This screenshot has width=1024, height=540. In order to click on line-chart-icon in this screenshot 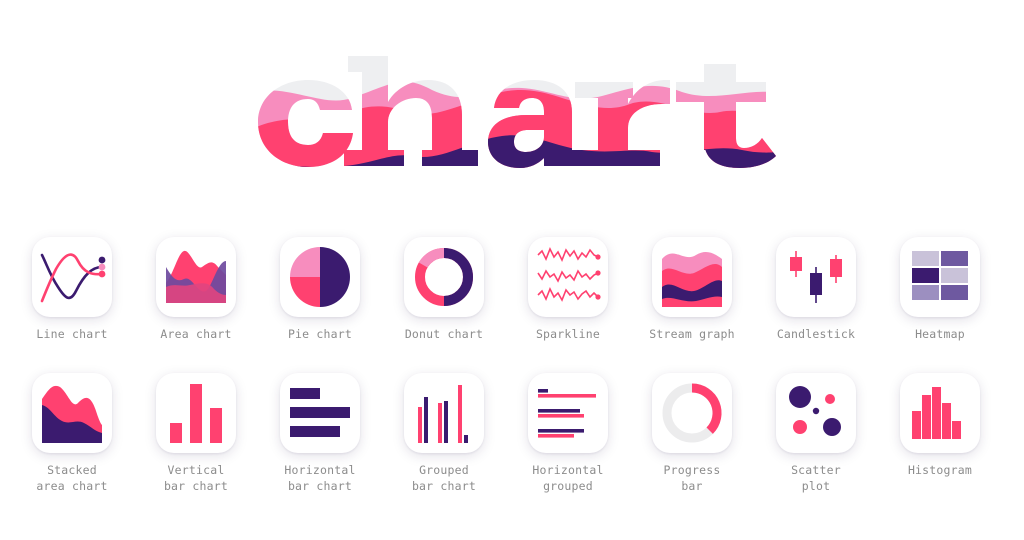, I will do `click(73, 278)`.